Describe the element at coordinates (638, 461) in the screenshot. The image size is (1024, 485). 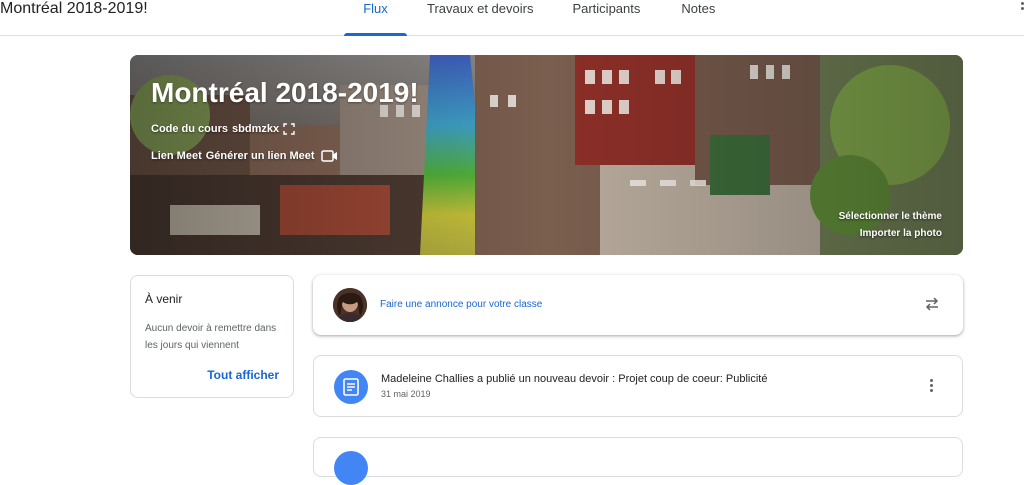
I see `stream-post` at that location.